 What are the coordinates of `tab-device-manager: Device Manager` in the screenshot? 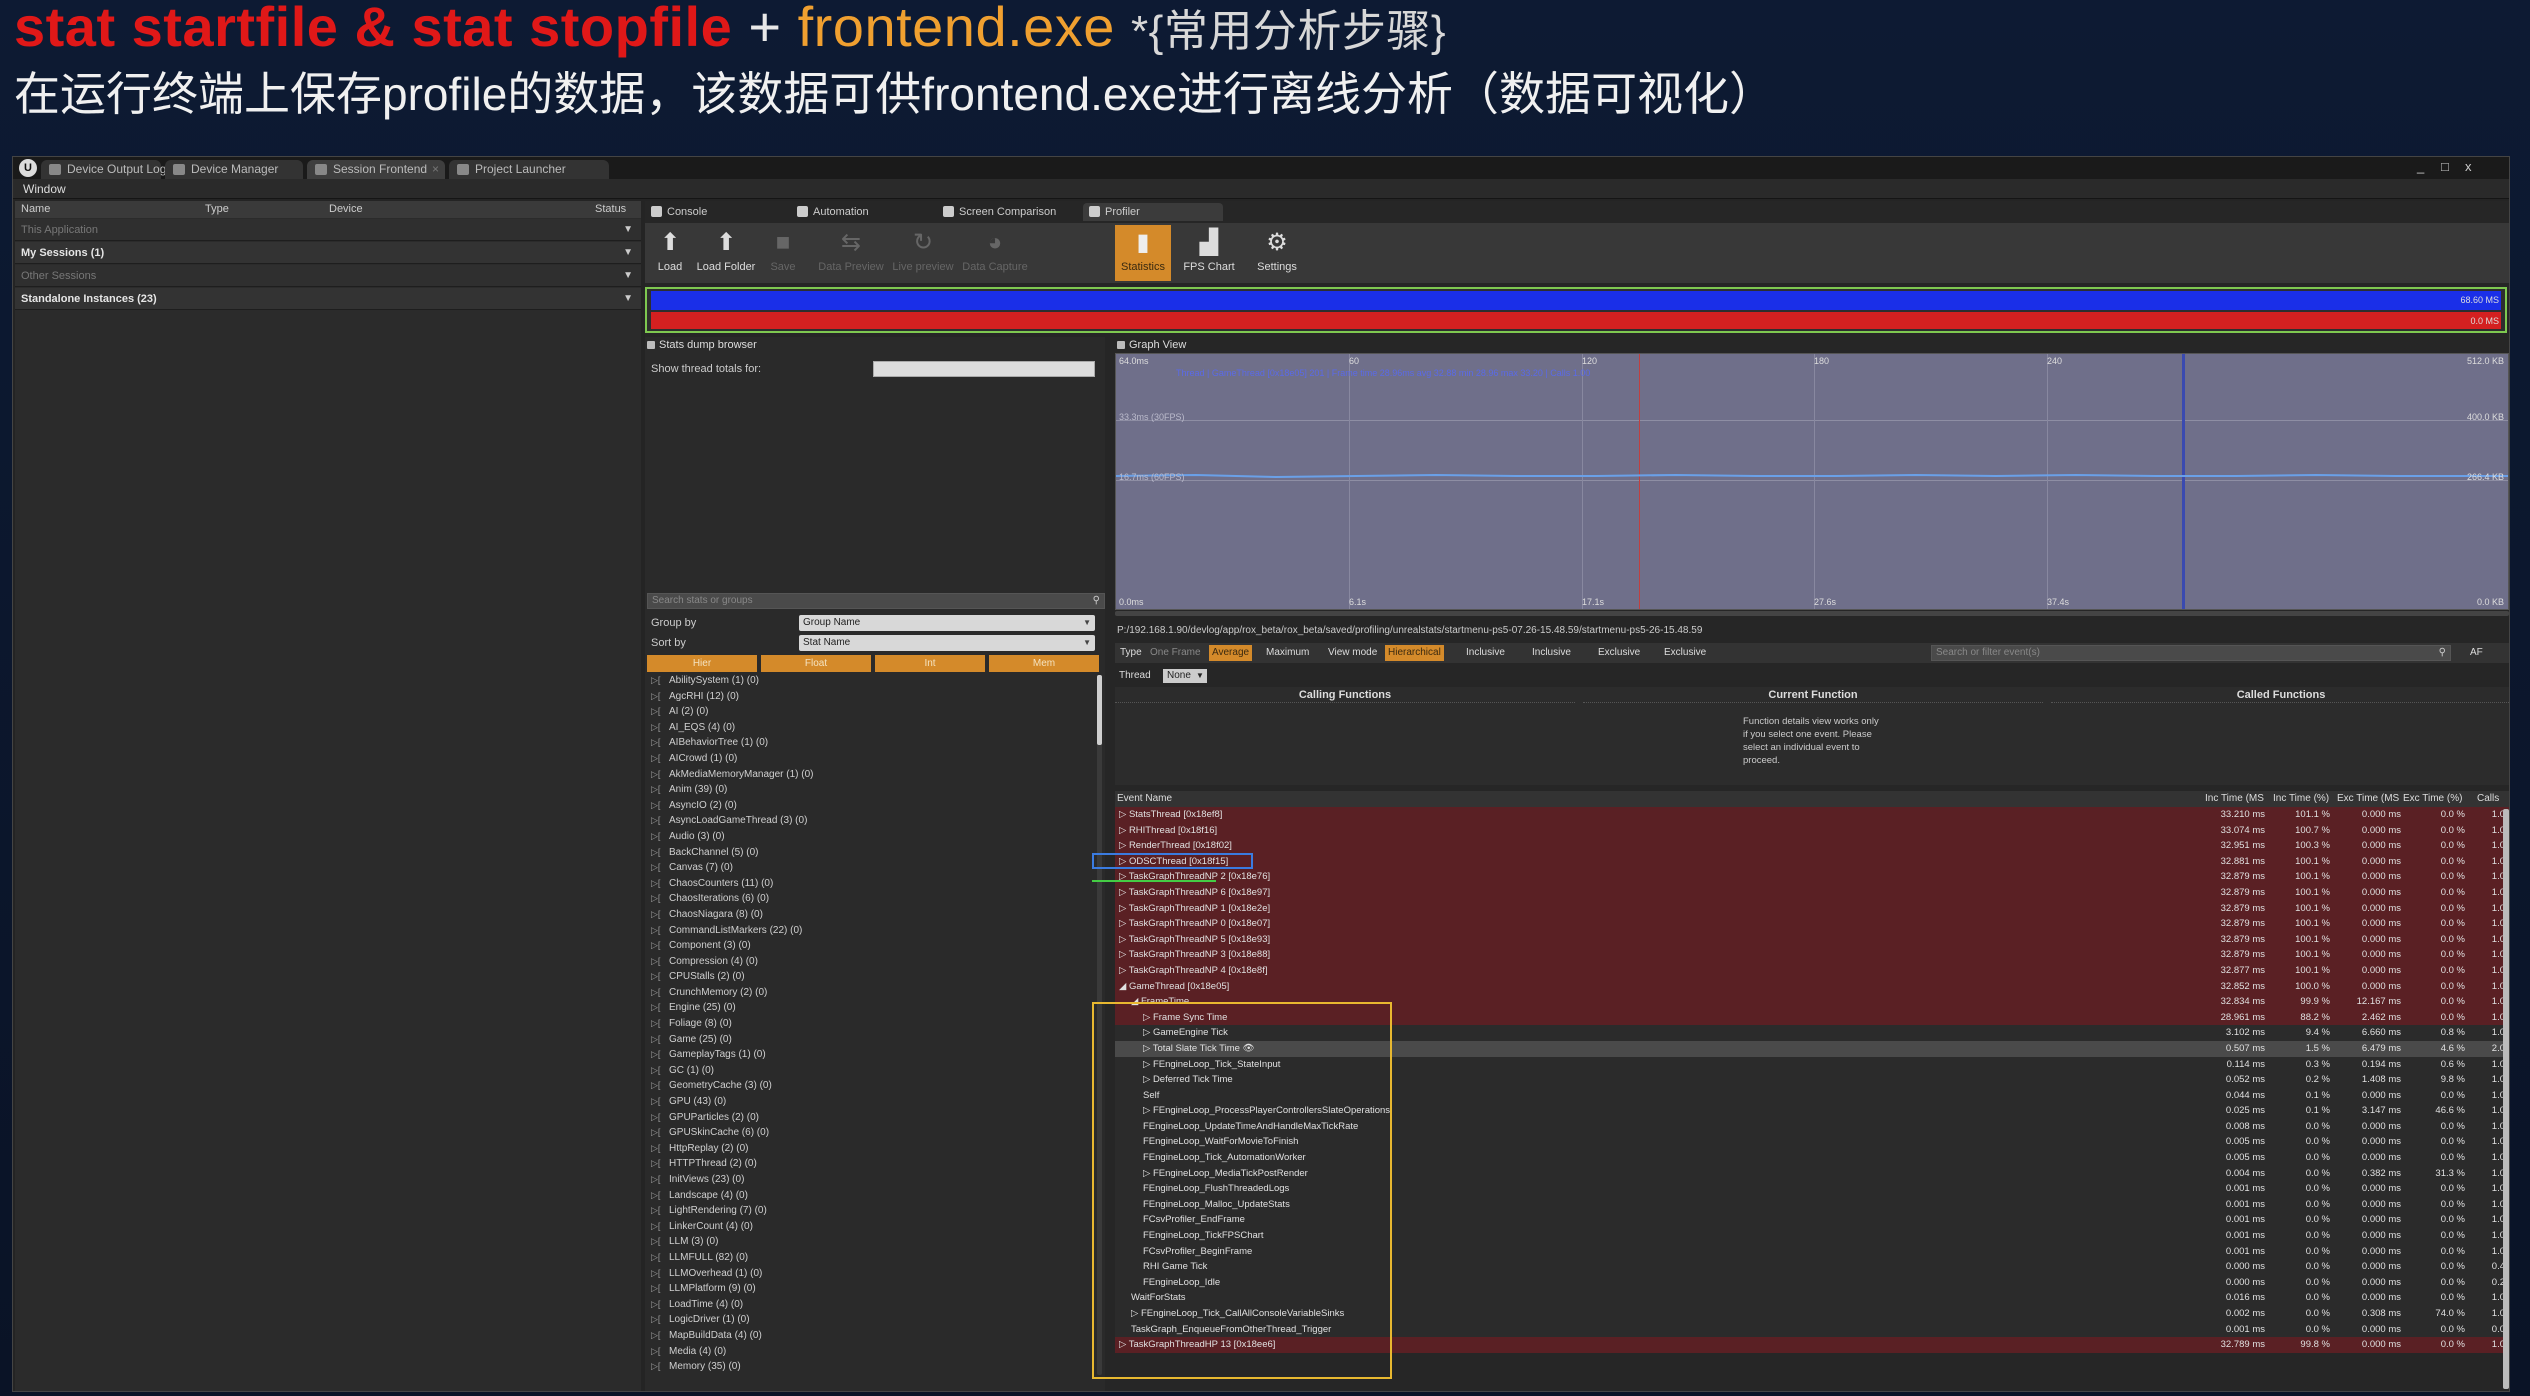 It's located at (234, 169).